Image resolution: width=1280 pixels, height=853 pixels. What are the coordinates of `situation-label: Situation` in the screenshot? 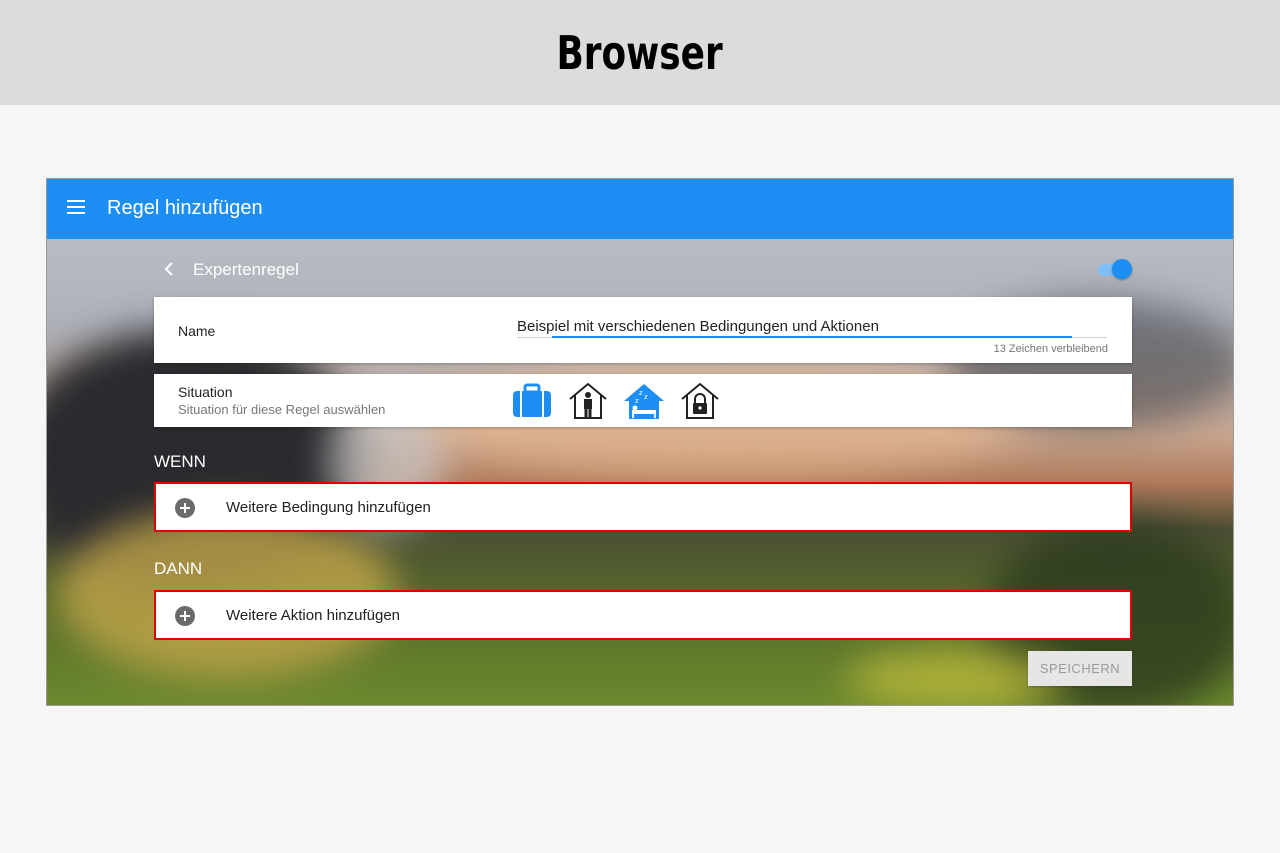 It's located at (205, 392).